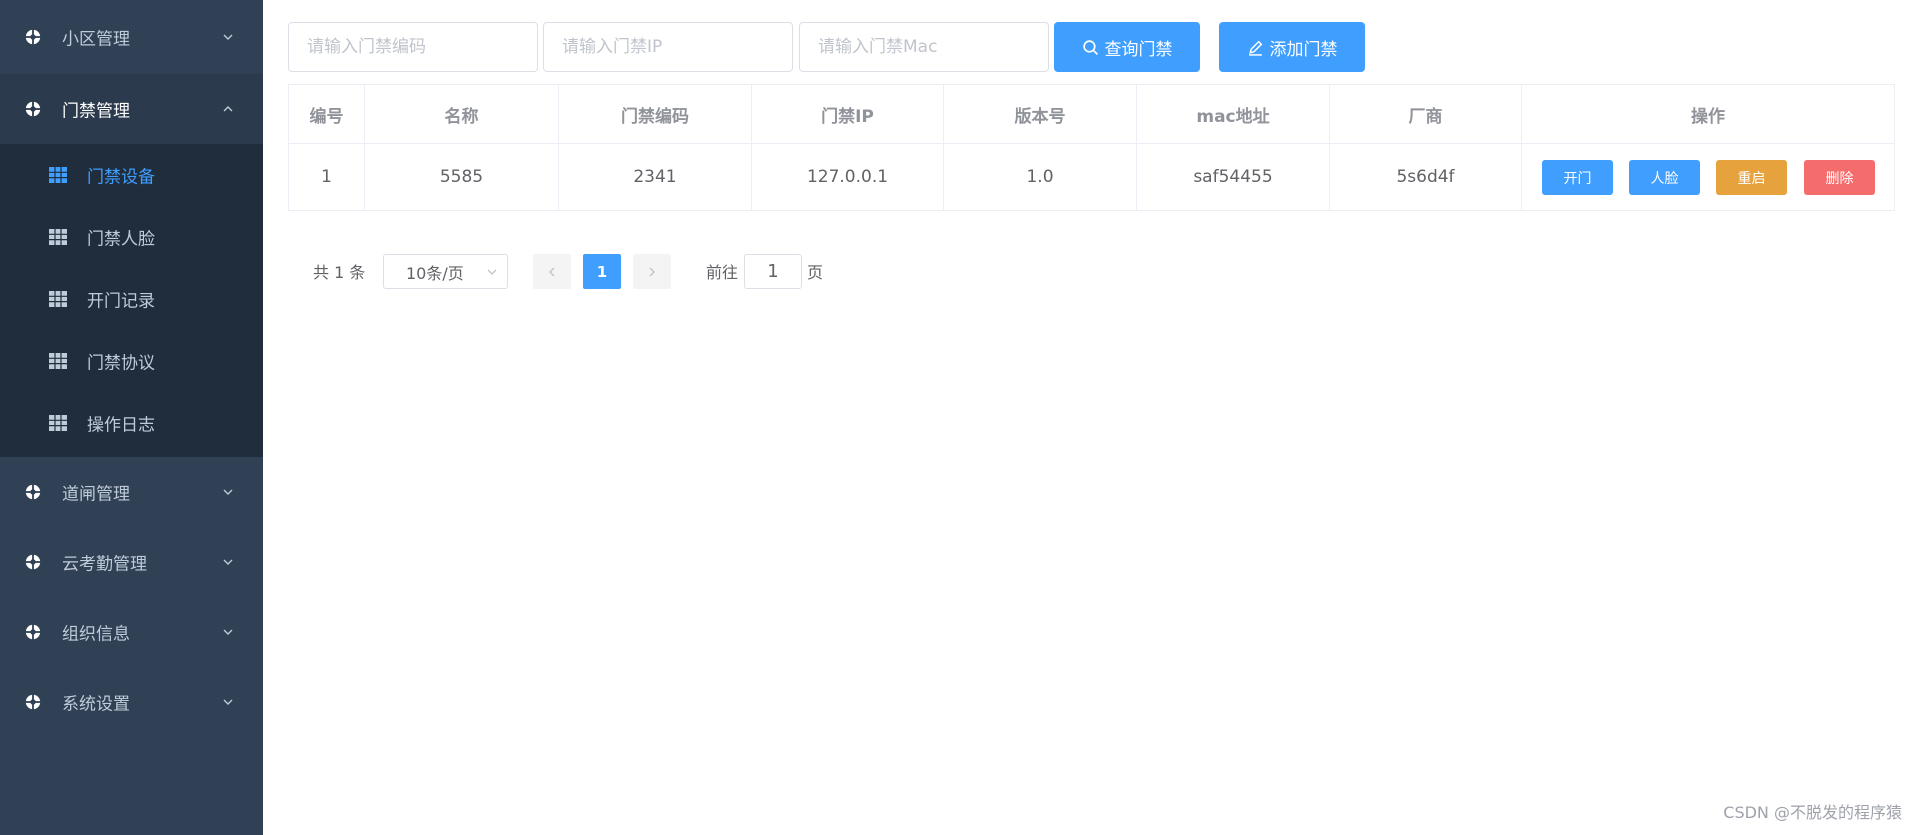  Describe the element at coordinates (668, 47) in the screenshot. I see `device-ip-input` at that location.